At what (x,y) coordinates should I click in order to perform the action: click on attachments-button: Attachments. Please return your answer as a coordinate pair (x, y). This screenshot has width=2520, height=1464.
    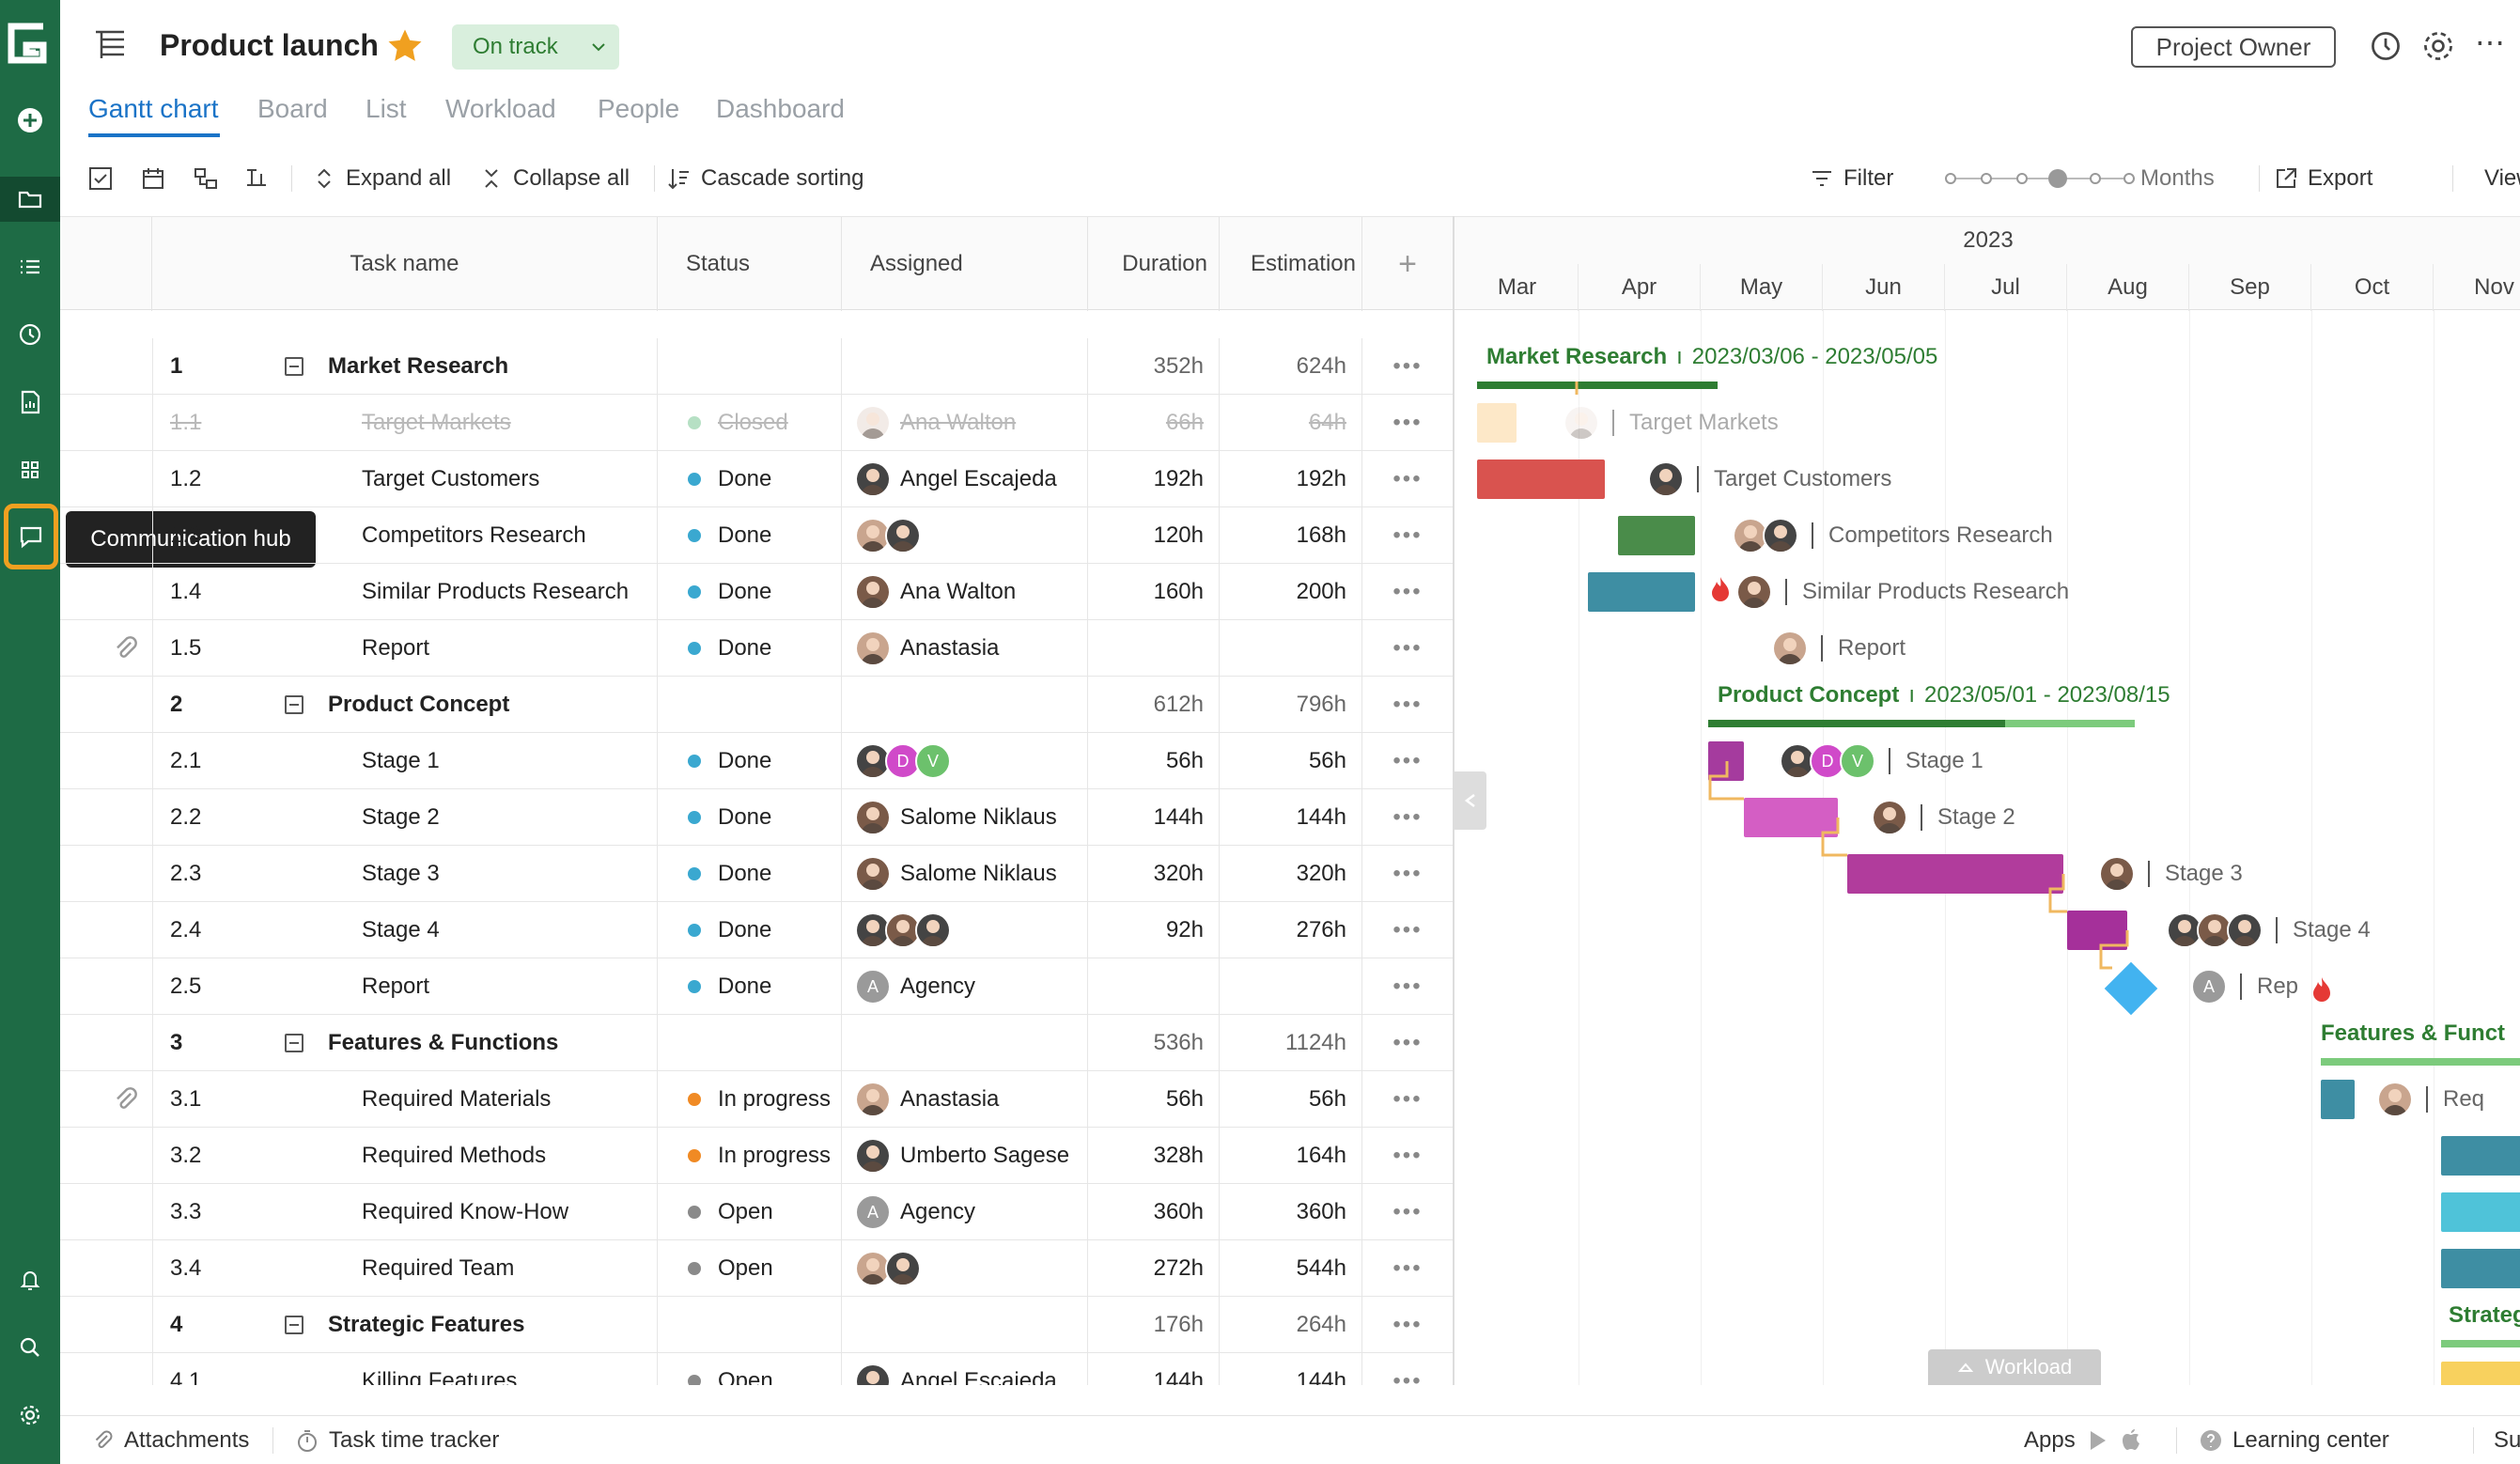
    Looking at the image, I should click on (169, 1440).